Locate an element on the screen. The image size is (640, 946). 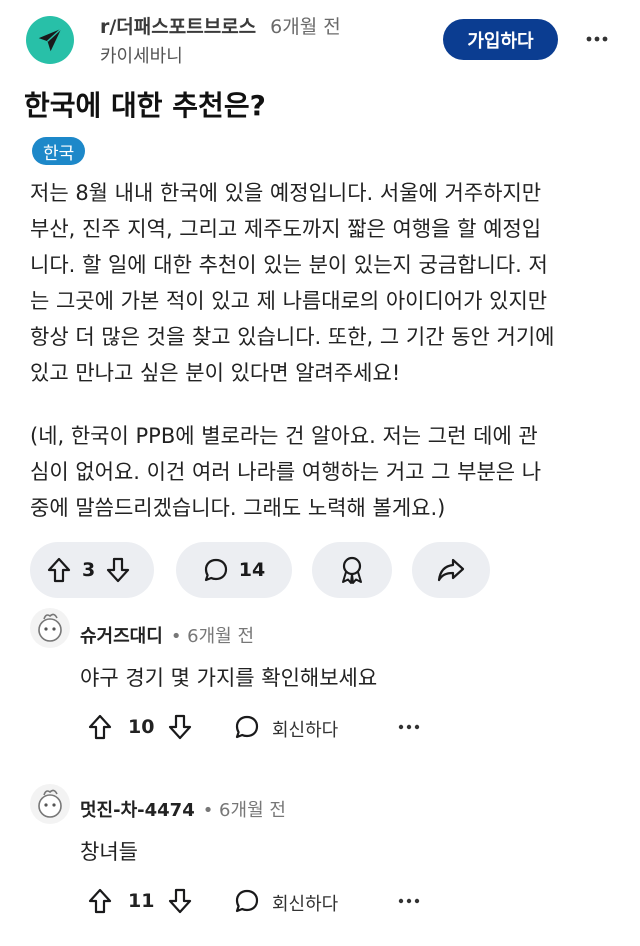
share-arrow-icon is located at coordinates (451, 570).